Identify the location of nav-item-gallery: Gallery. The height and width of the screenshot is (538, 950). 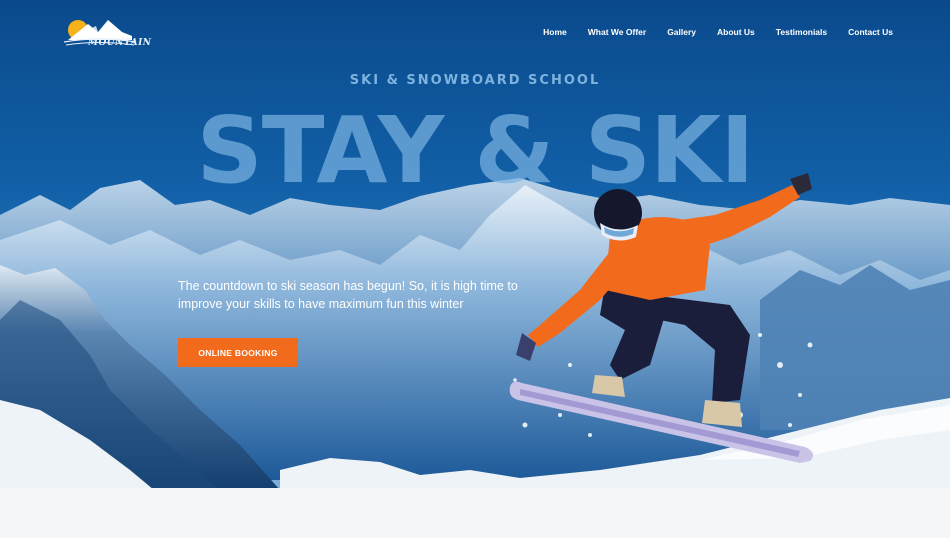
(681, 32).